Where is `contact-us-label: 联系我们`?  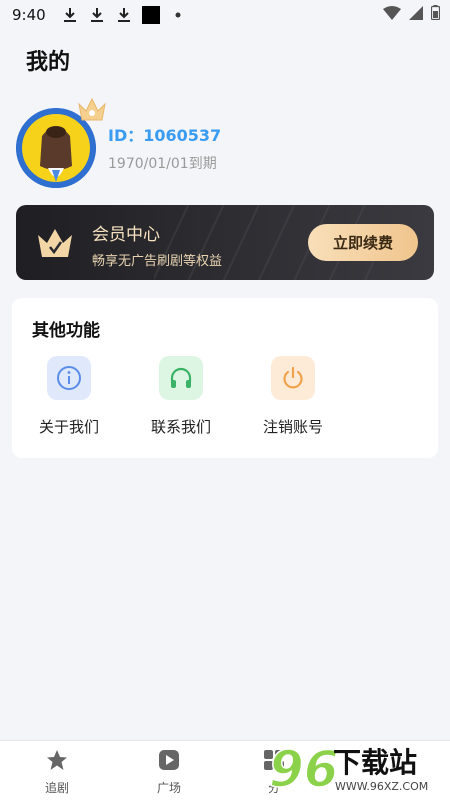 contact-us-label: 联系我们 is located at coordinates (180, 427).